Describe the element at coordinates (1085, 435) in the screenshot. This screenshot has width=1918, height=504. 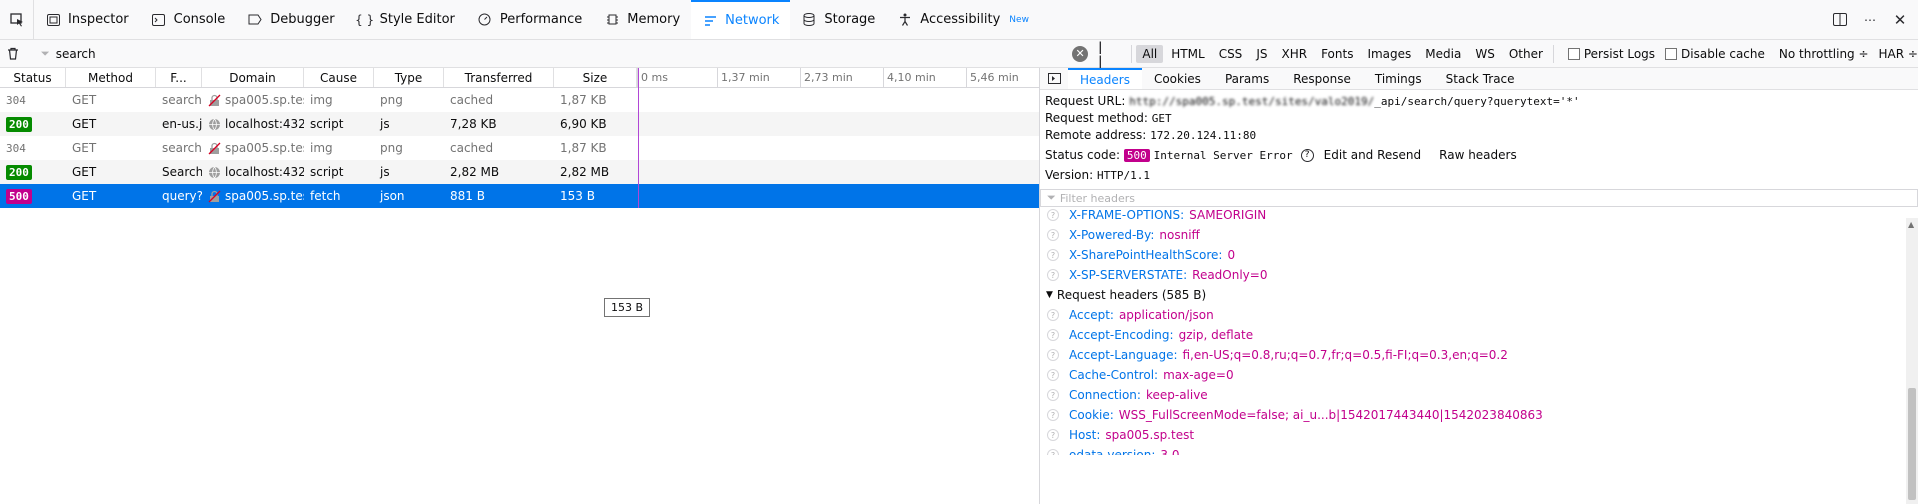
I see `header-name: Host:` at that location.